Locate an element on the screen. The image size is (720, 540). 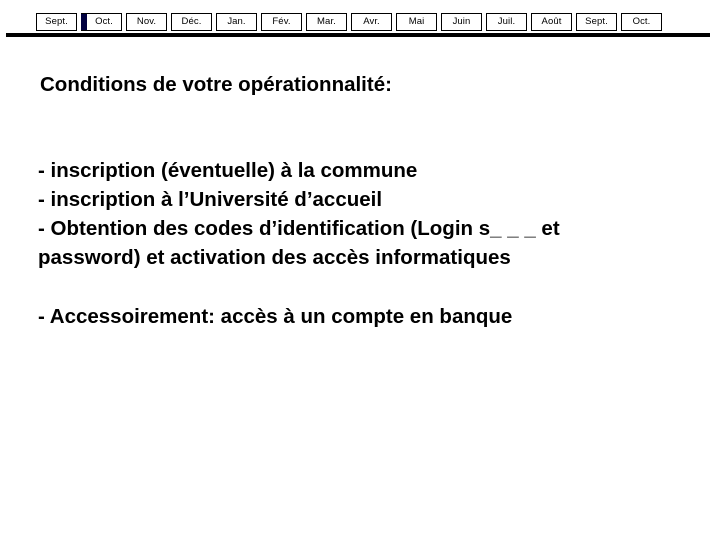
month-tab-oct-2: Oct. is located at coordinates (641, 22).